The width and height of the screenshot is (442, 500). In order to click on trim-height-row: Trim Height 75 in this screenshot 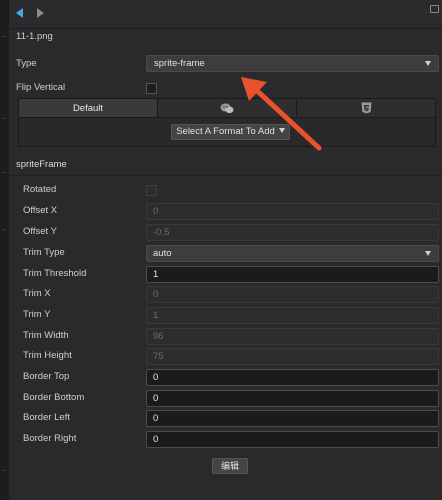, I will do `click(225, 356)`.